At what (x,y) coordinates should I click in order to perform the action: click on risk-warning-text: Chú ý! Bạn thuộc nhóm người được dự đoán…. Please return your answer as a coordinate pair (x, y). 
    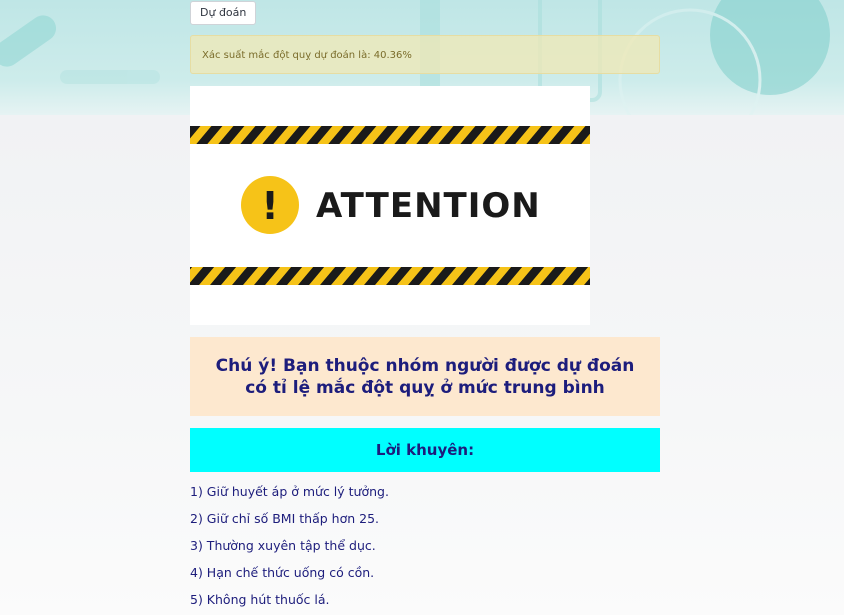
    Looking at the image, I should click on (425, 376).